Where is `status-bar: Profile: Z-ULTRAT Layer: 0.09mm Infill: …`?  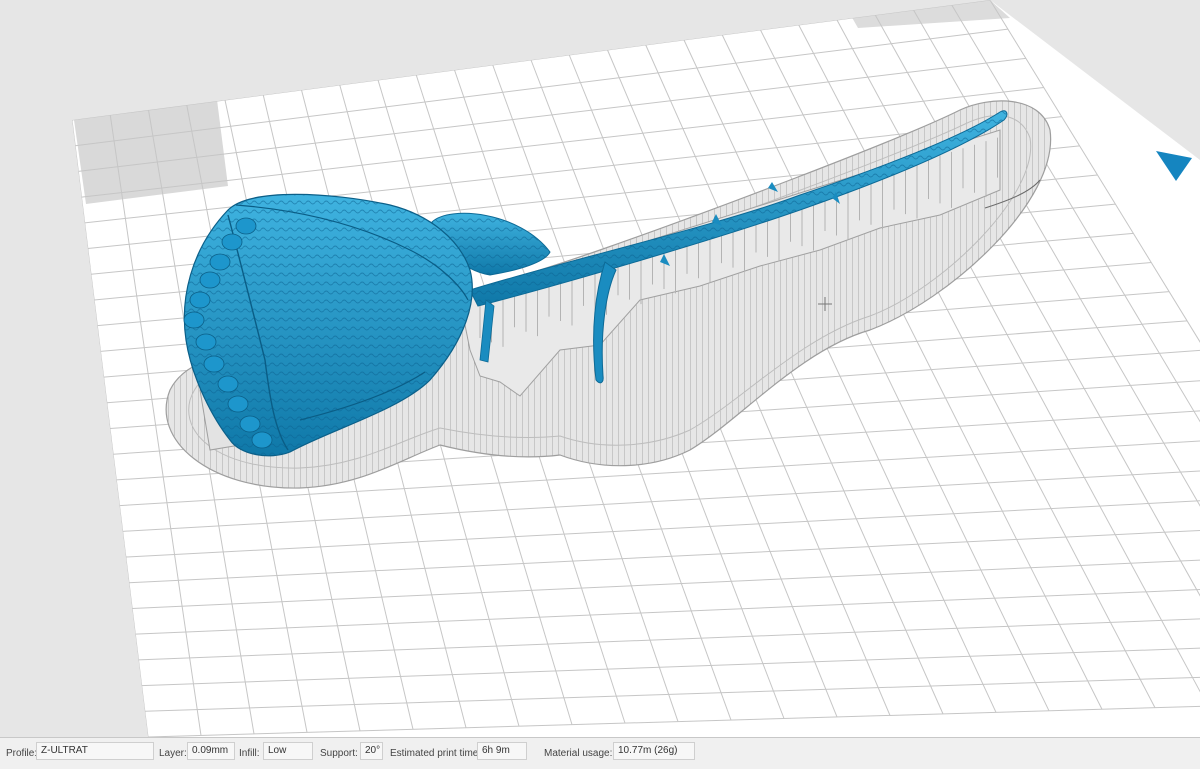 status-bar: Profile: Z-ULTRAT Layer: 0.09mm Infill: … is located at coordinates (600, 753).